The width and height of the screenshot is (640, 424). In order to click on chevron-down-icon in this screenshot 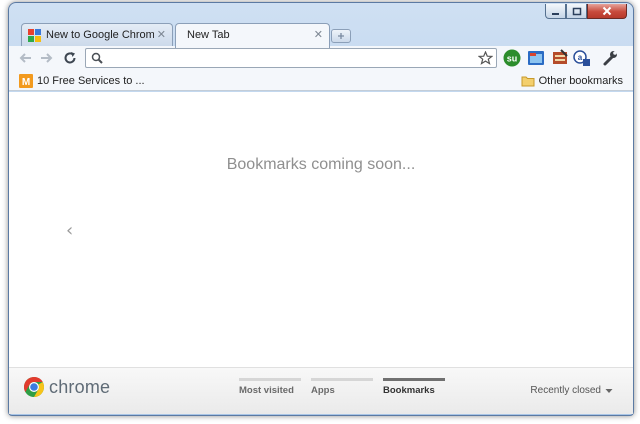, I will do `click(609, 390)`.